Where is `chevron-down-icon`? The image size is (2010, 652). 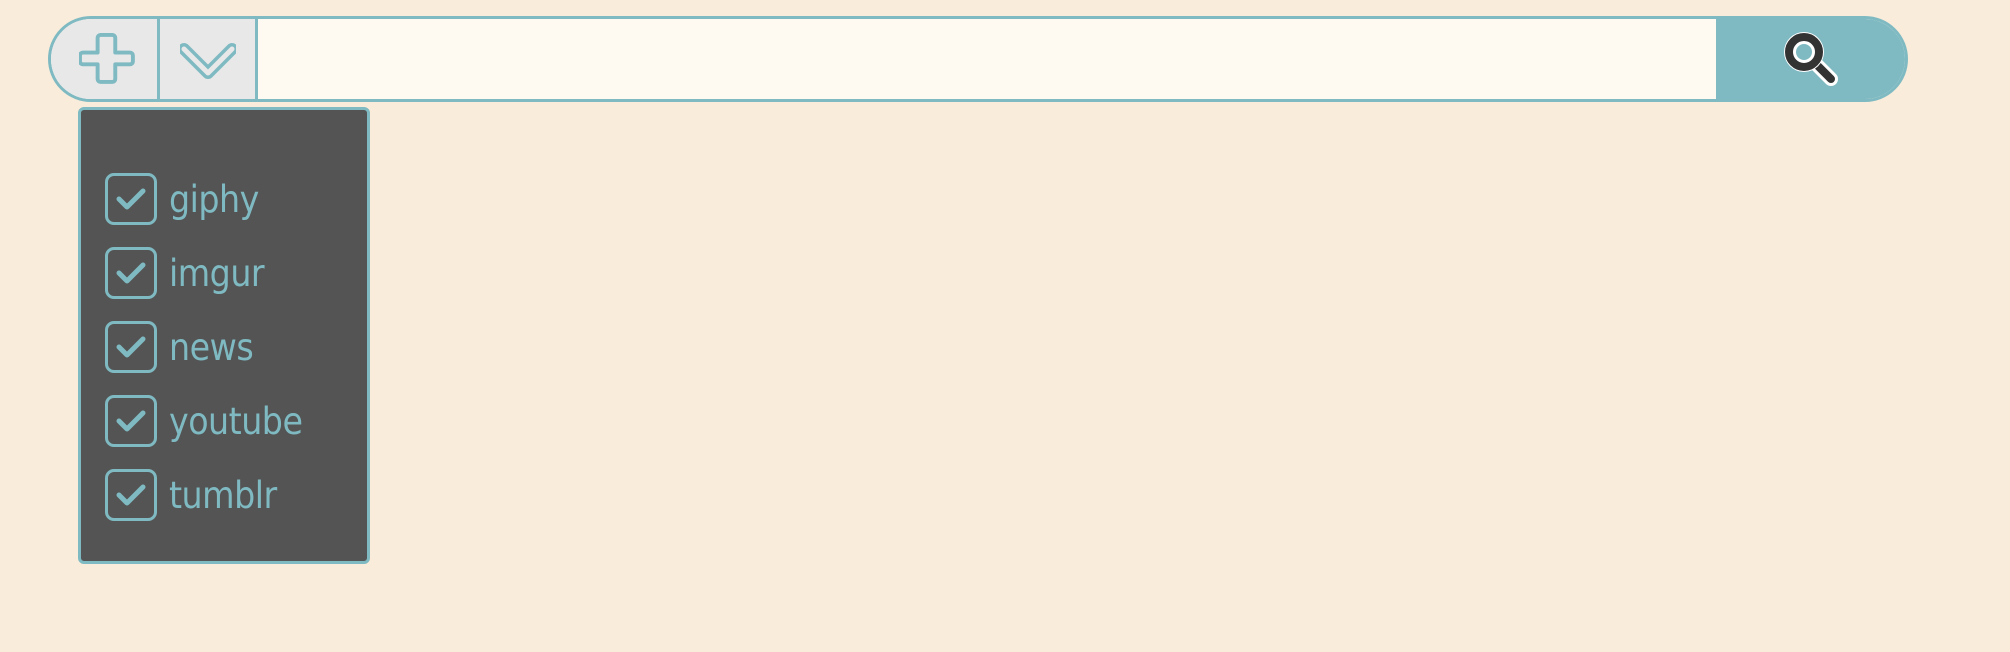 chevron-down-icon is located at coordinates (207, 61).